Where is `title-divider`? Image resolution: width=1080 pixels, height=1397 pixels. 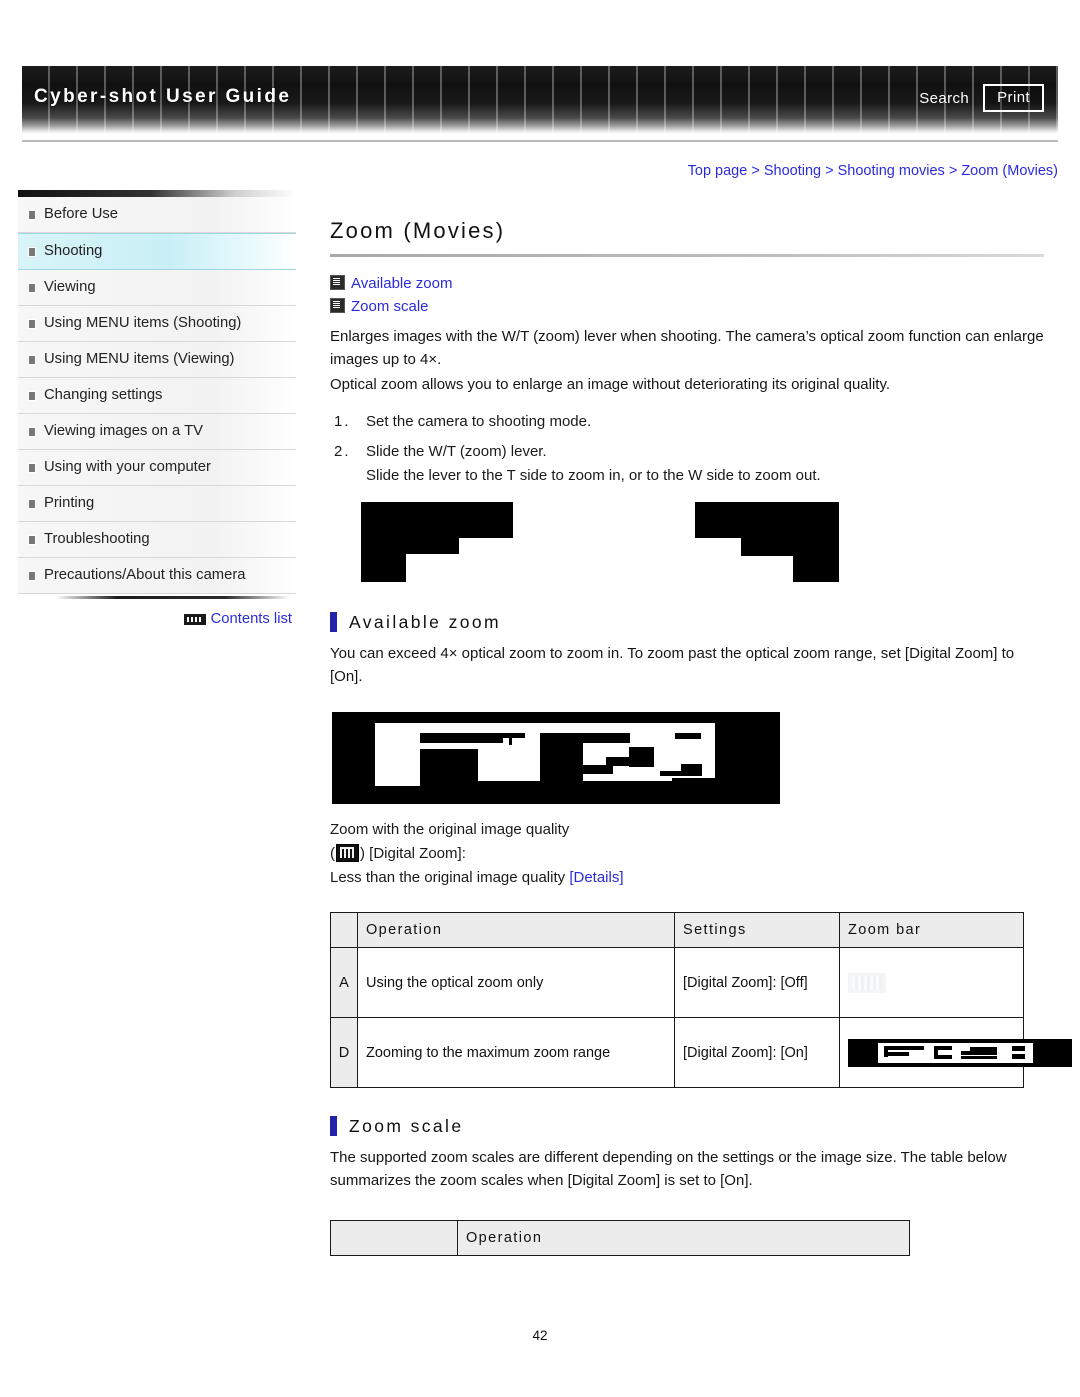 title-divider is located at coordinates (687, 255).